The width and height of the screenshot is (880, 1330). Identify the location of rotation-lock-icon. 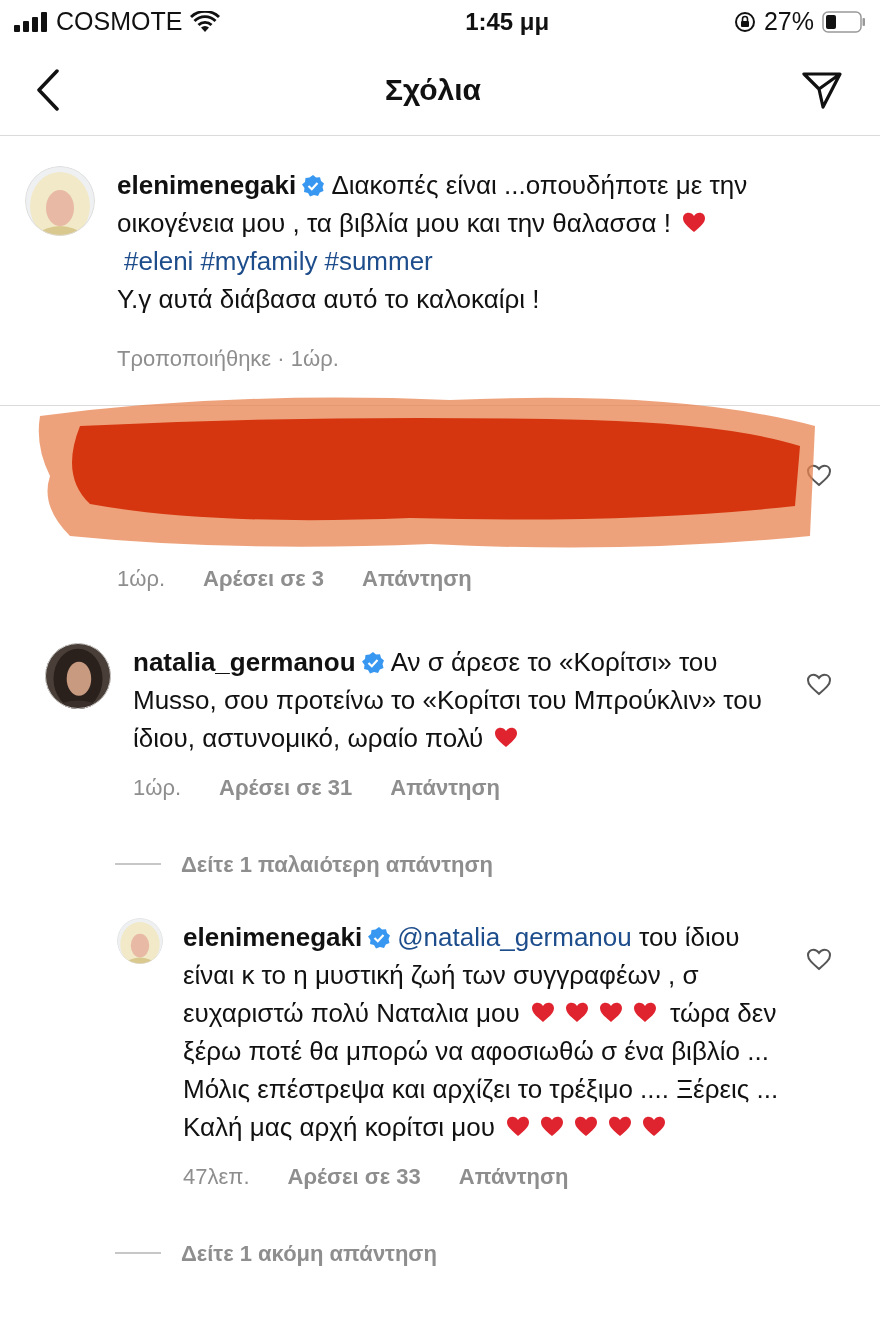
(744, 22).